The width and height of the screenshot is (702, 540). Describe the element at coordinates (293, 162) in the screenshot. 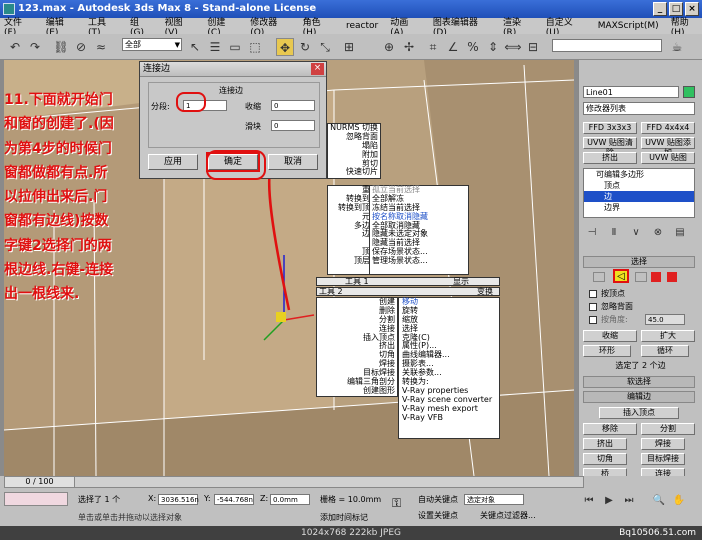

I see `cancel-button: 取消` at that location.